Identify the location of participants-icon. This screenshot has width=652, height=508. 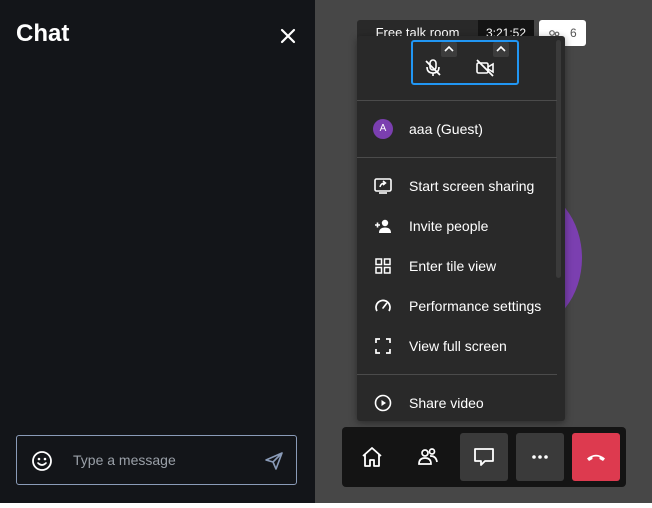
(428, 456).